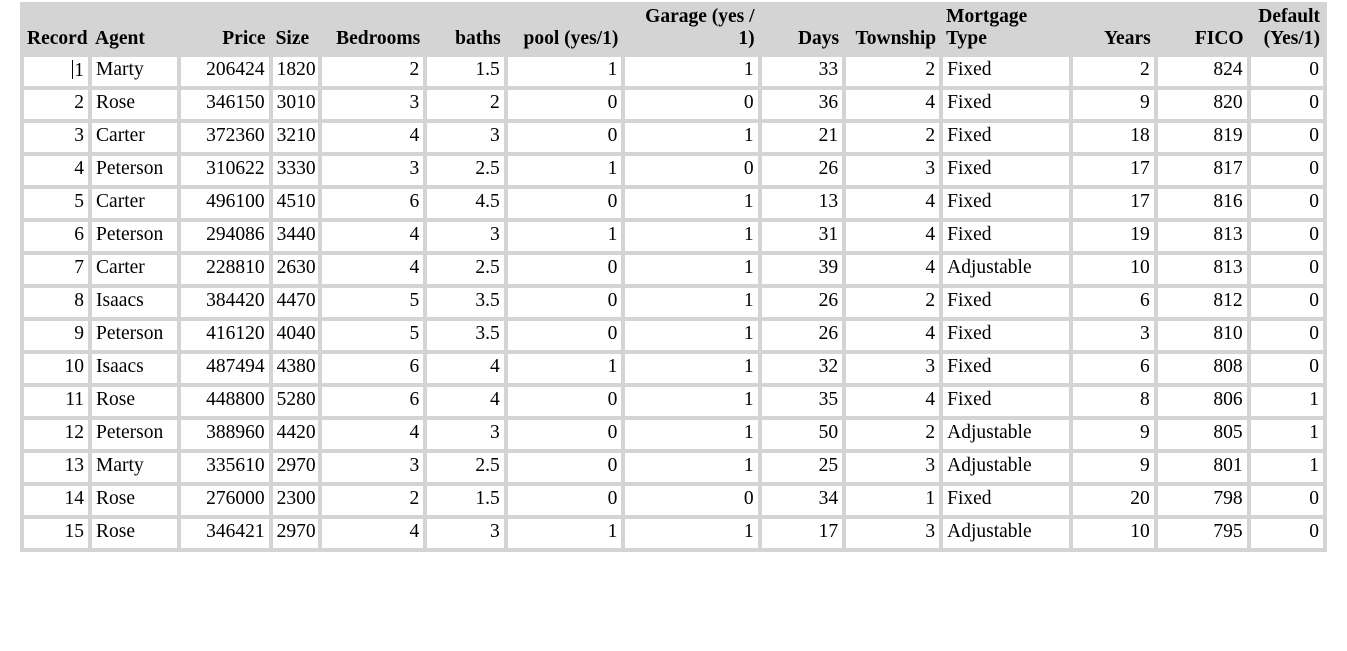 This screenshot has width=1347, height=651. What do you see at coordinates (56, 467) in the screenshot?
I see `cell-record: 13` at bounding box center [56, 467].